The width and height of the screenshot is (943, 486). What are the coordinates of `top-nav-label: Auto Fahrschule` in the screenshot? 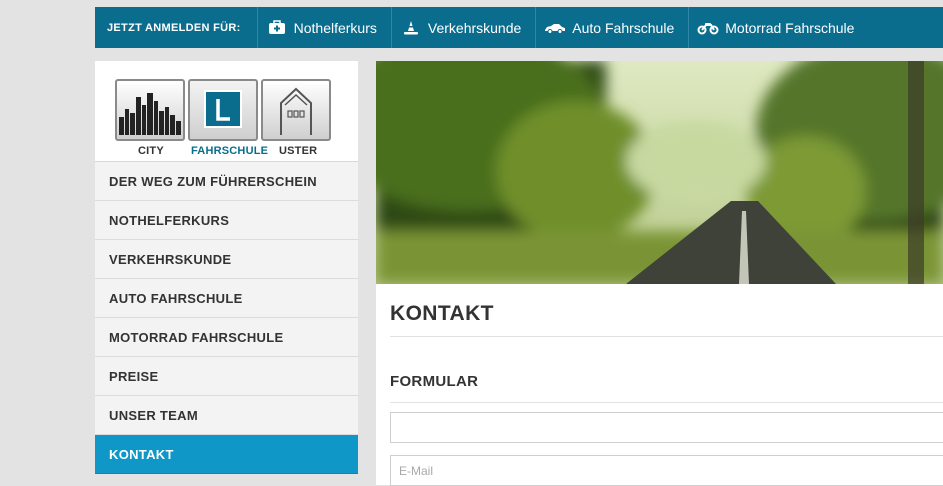 It's located at (623, 27).